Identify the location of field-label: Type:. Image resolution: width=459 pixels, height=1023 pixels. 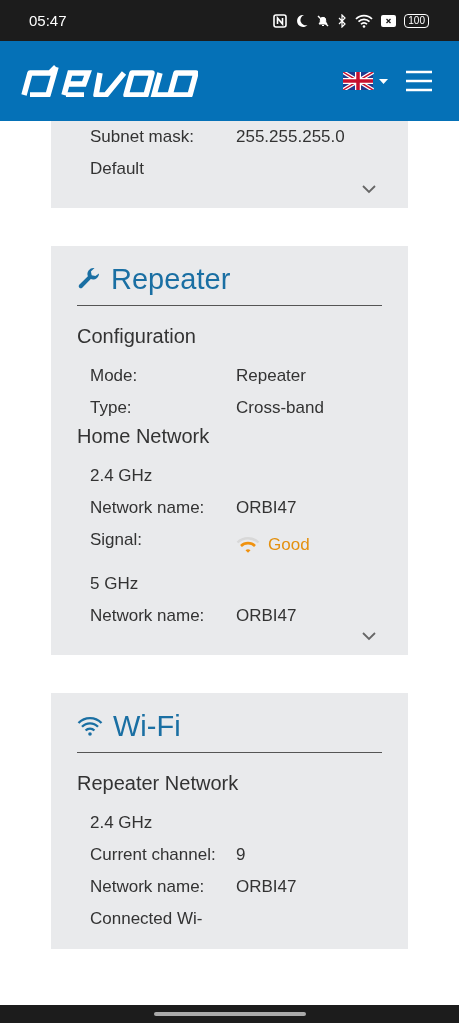
(111, 408).